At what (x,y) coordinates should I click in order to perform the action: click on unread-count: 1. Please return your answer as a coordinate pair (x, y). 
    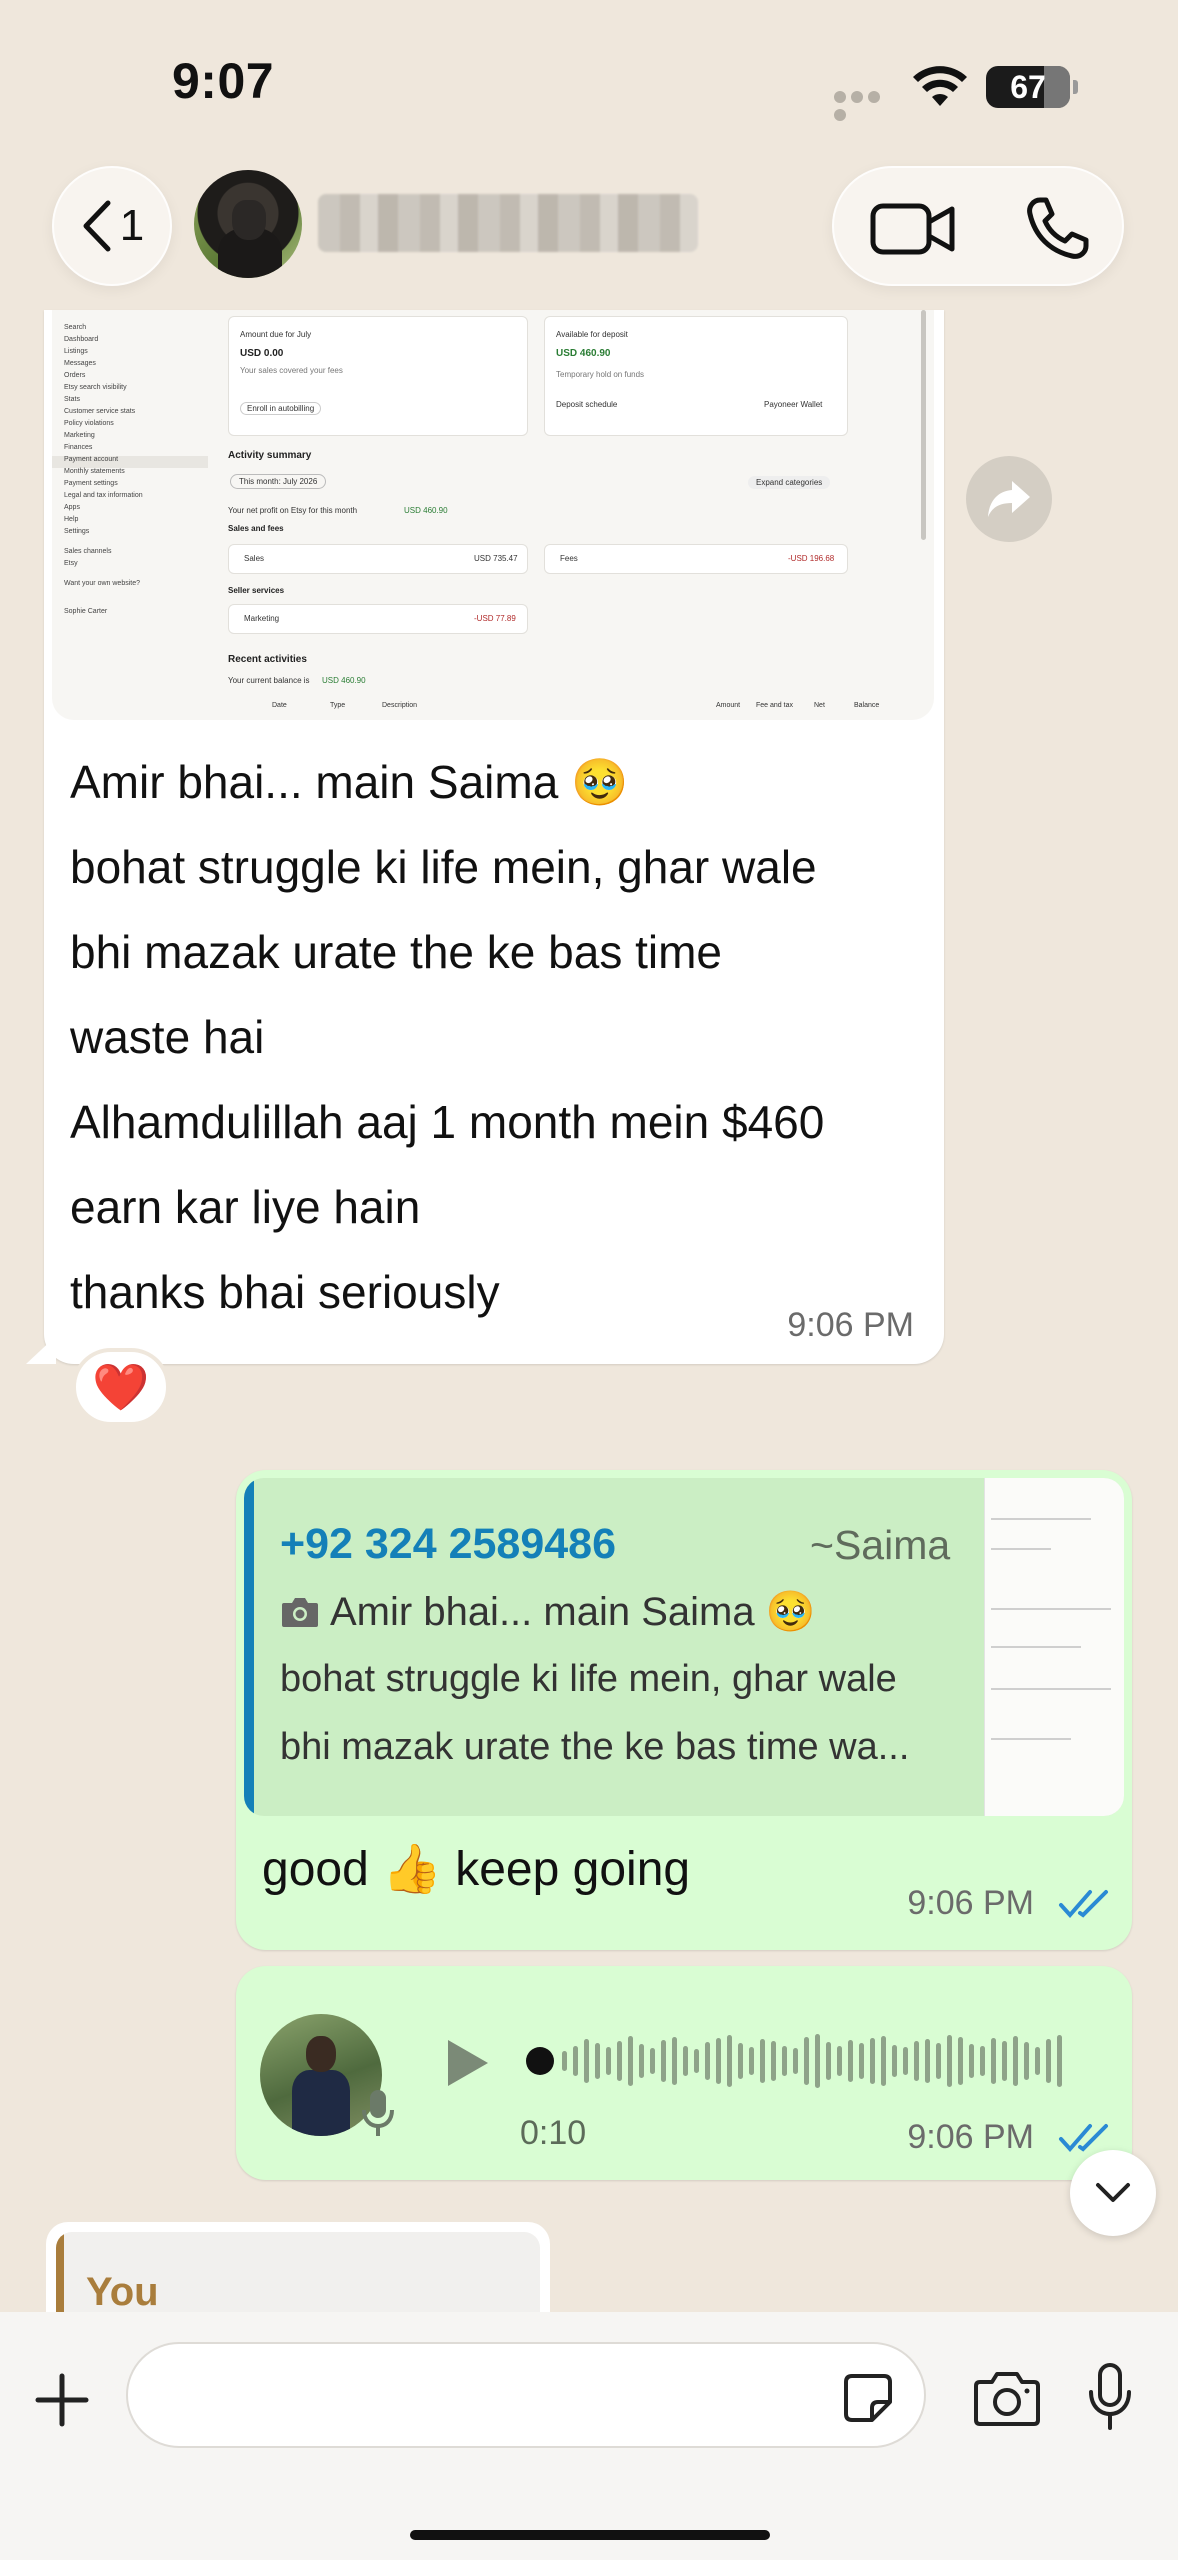
    Looking at the image, I should click on (132, 225).